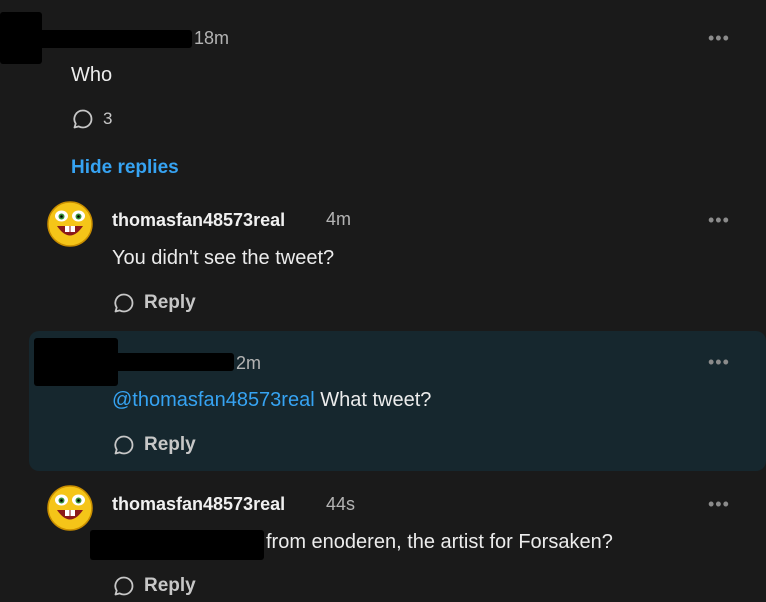 This screenshot has width=766, height=602. What do you see at coordinates (213, 400) in the screenshot?
I see `mention-link: @thomasfan48573real` at bounding box center [213, 400].